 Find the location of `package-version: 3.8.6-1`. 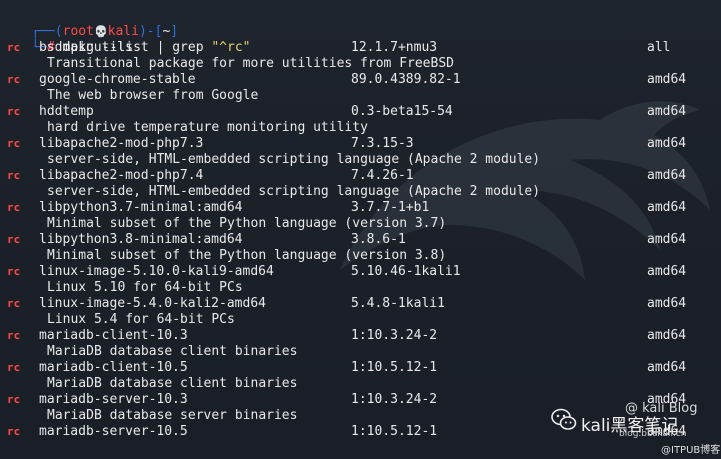

package-version: 3.8.6-1 is located at coordinates (378, 239).